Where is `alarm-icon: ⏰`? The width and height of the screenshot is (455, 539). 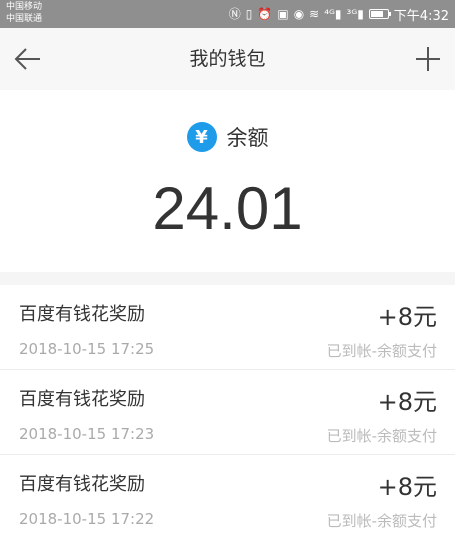
alarm-icon: ⏰ is located at coordinates (265, 14).